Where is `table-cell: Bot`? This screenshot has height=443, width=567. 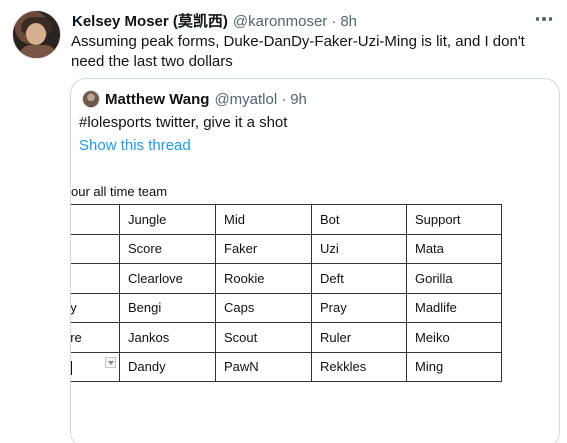 table-cell: Bot is located at coordinates (359, 219).